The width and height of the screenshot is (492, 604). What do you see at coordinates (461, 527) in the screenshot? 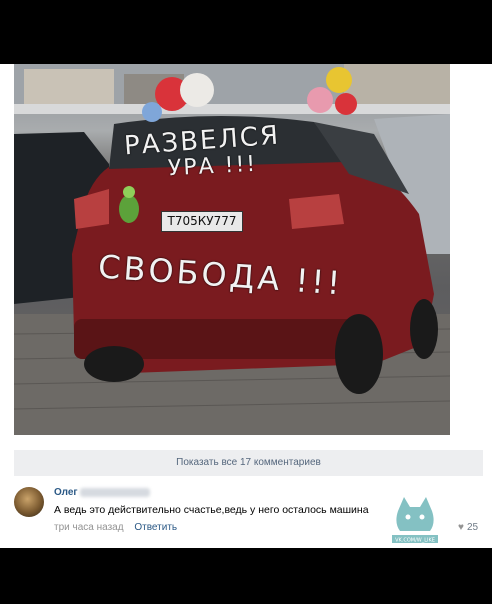
I see `heart-icon: ♥` at bounding box center [461, 527].